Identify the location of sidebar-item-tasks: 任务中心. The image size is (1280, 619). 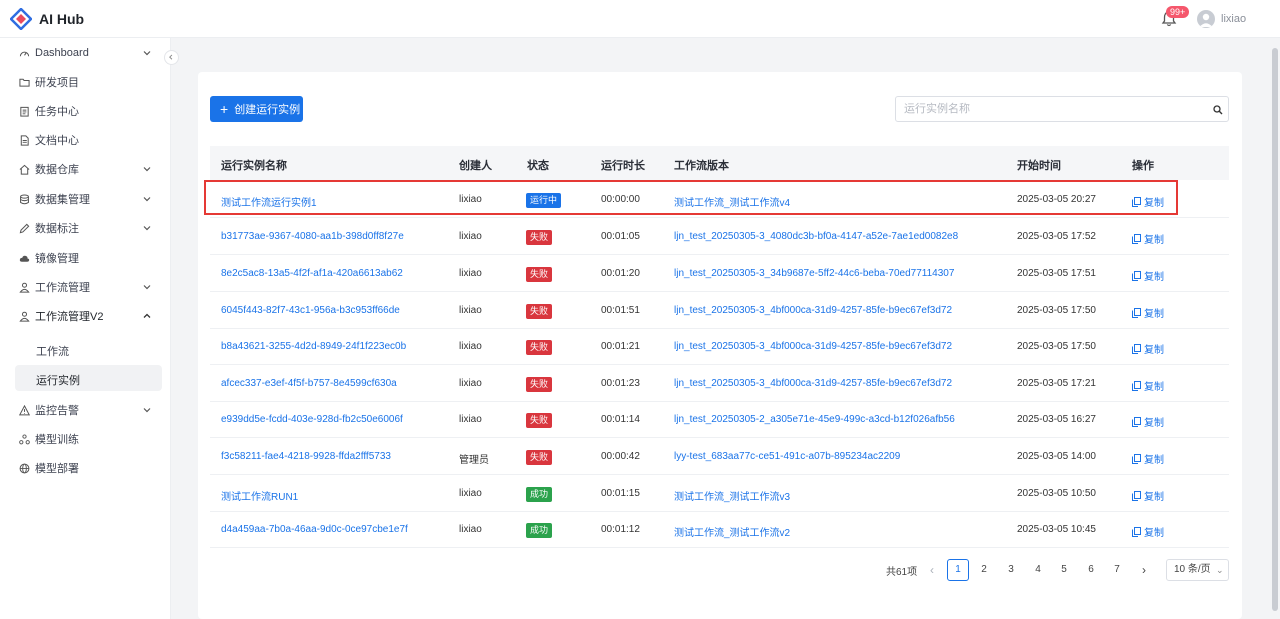
(85, 111).